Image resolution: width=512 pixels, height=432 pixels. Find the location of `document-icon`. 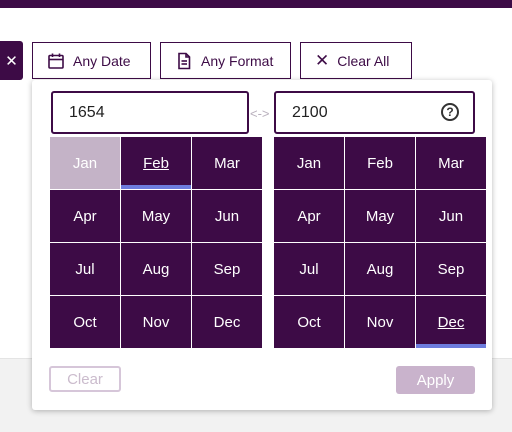

document-icon is located at coordinates (184, 60).